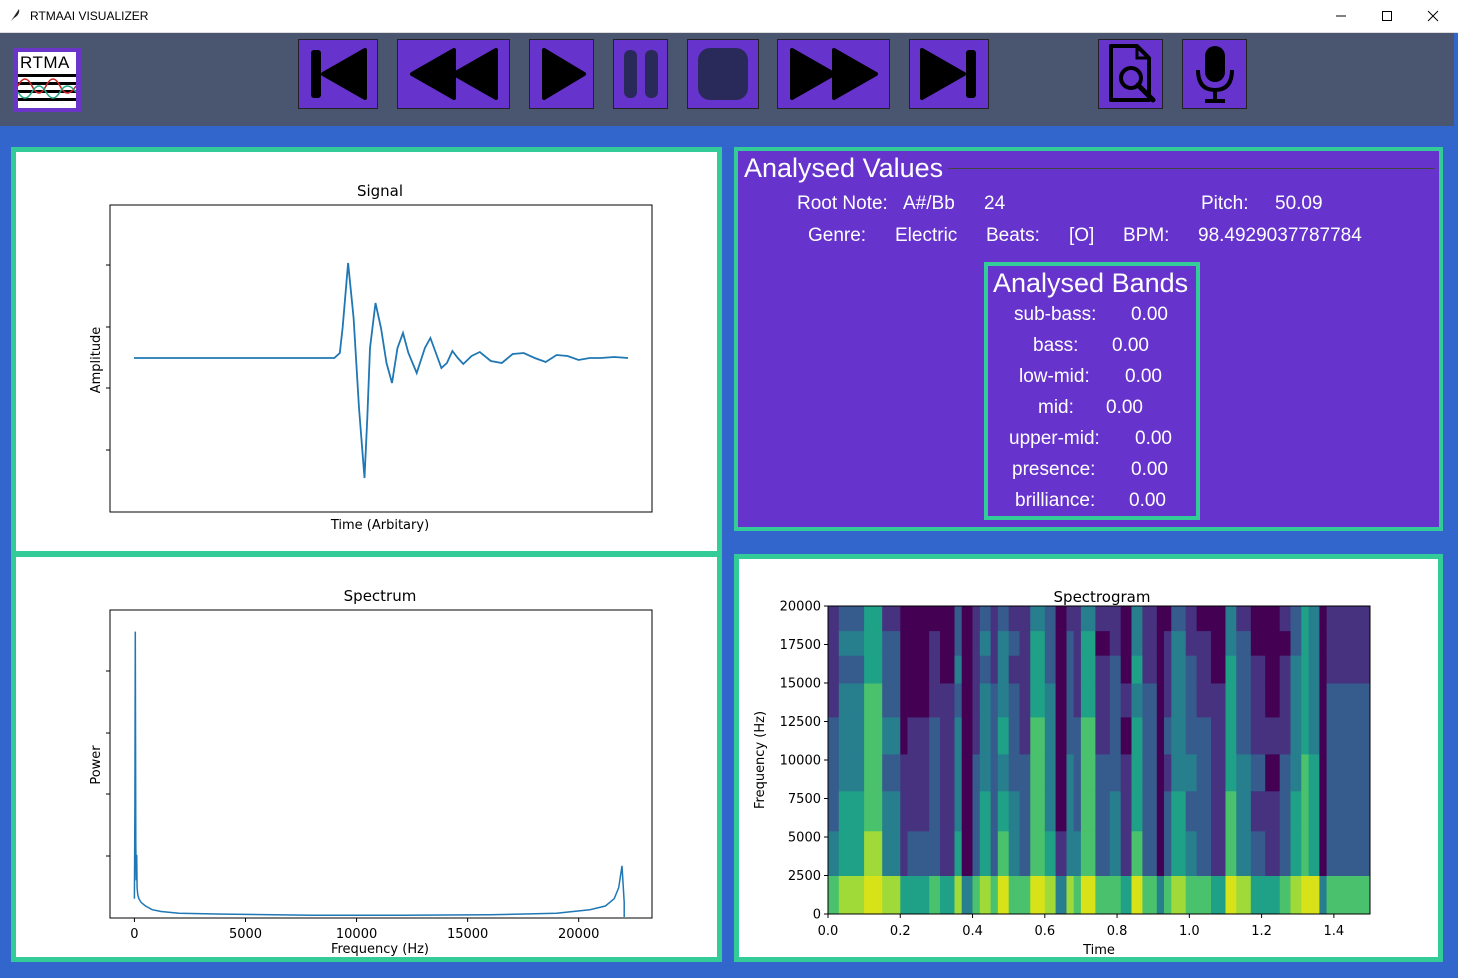  I want to click on file-search-icon, so click(1131, 73).